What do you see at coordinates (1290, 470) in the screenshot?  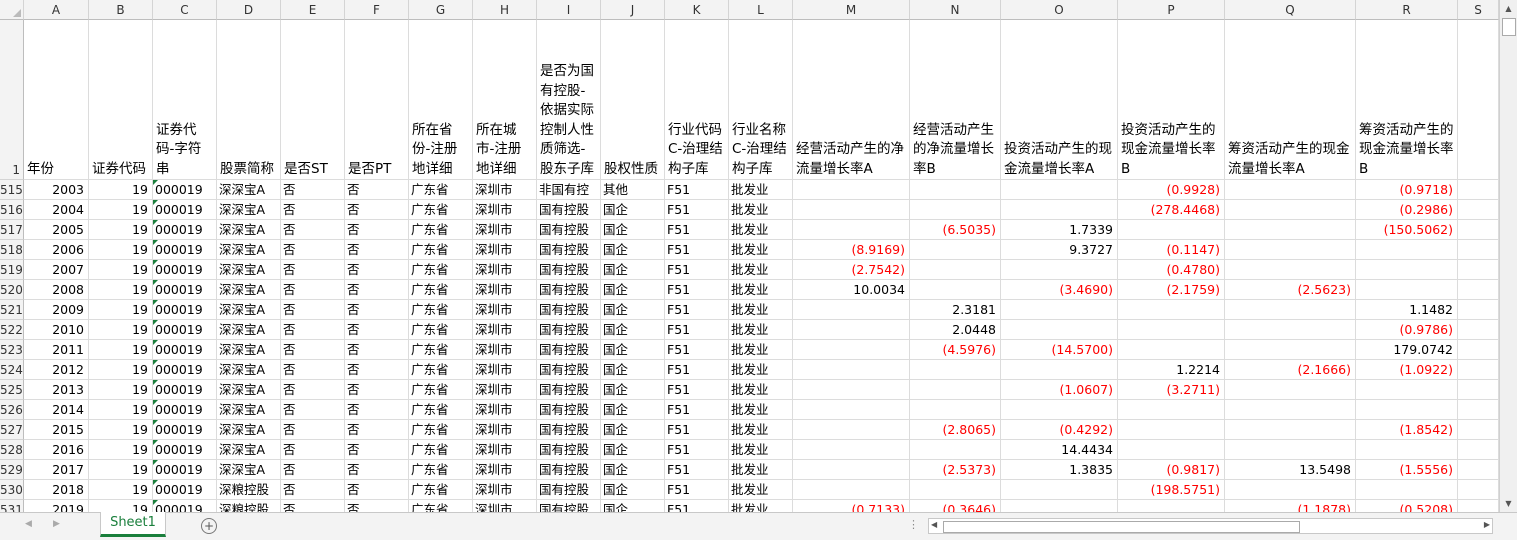 I see `table-cell: 13.5498` at bounding box center [1290, 470].